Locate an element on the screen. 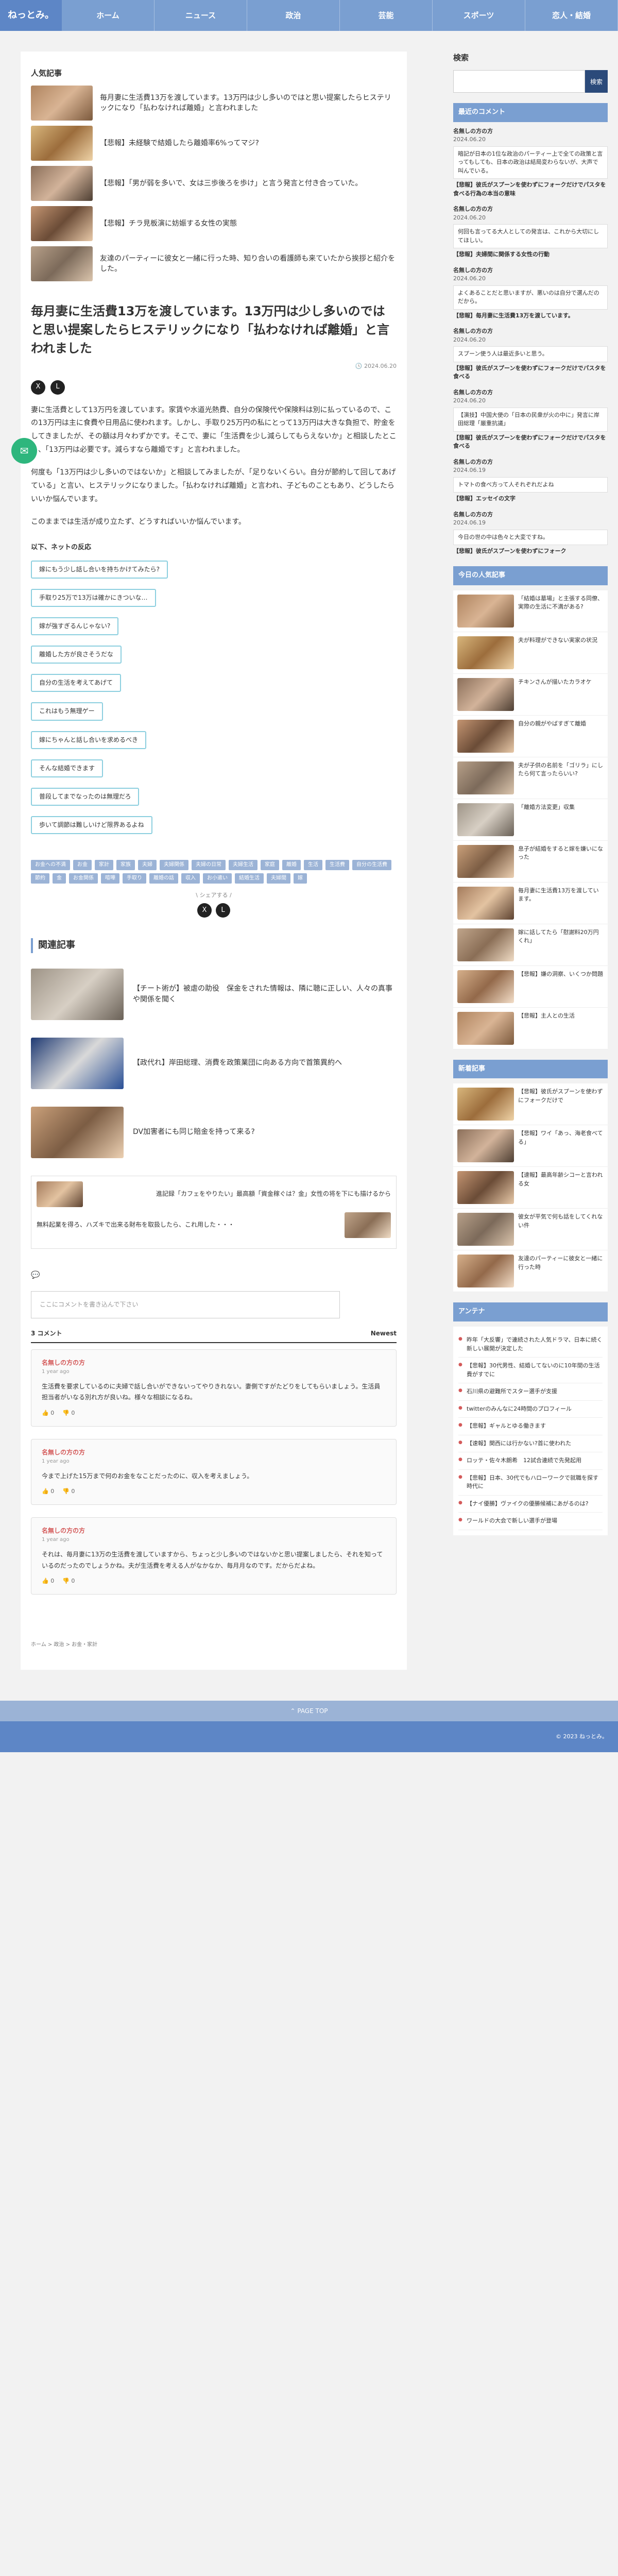 The image size is (618, 2576). ranking-title: 毎月妻に生活費13万を渡しています。 is located at coordinates (561, 903).